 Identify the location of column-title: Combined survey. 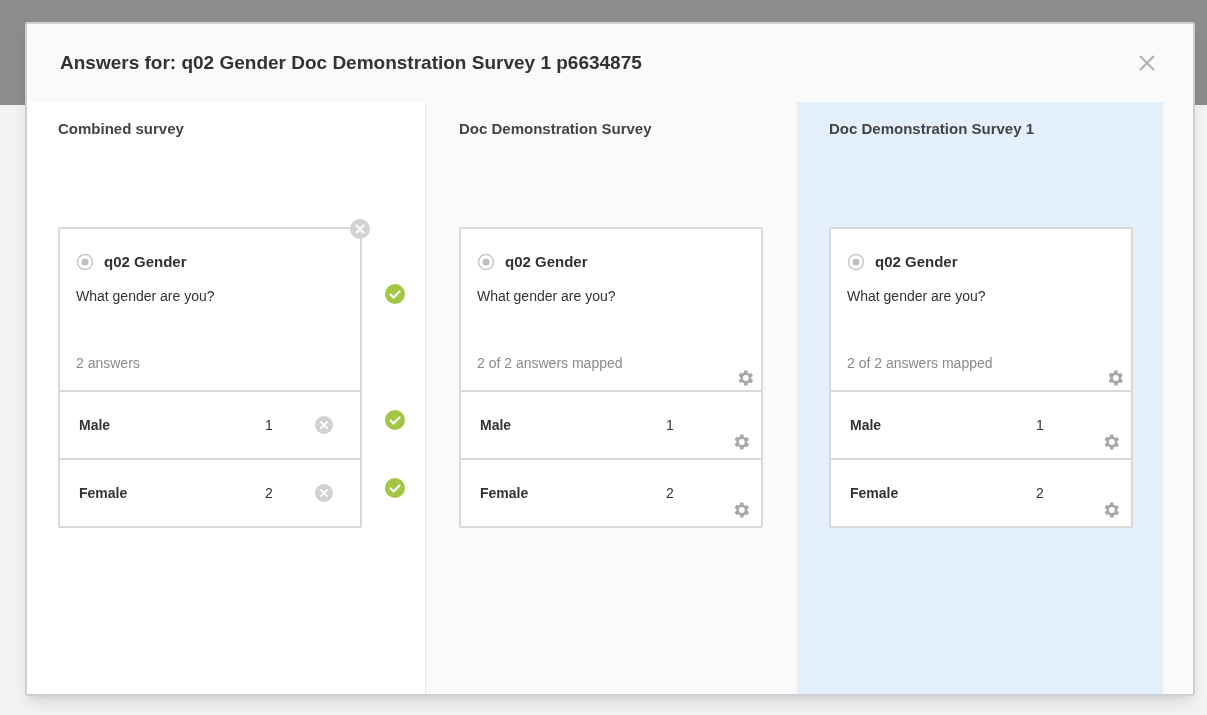
(121, 128).